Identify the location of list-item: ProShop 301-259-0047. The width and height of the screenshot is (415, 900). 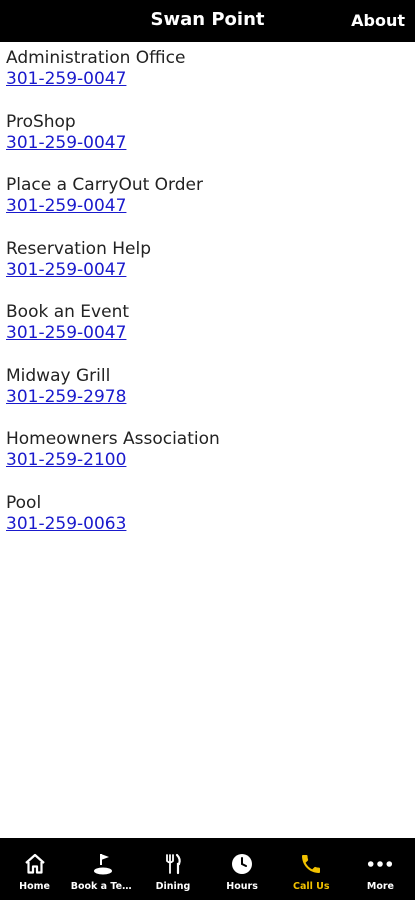
(207, 144).